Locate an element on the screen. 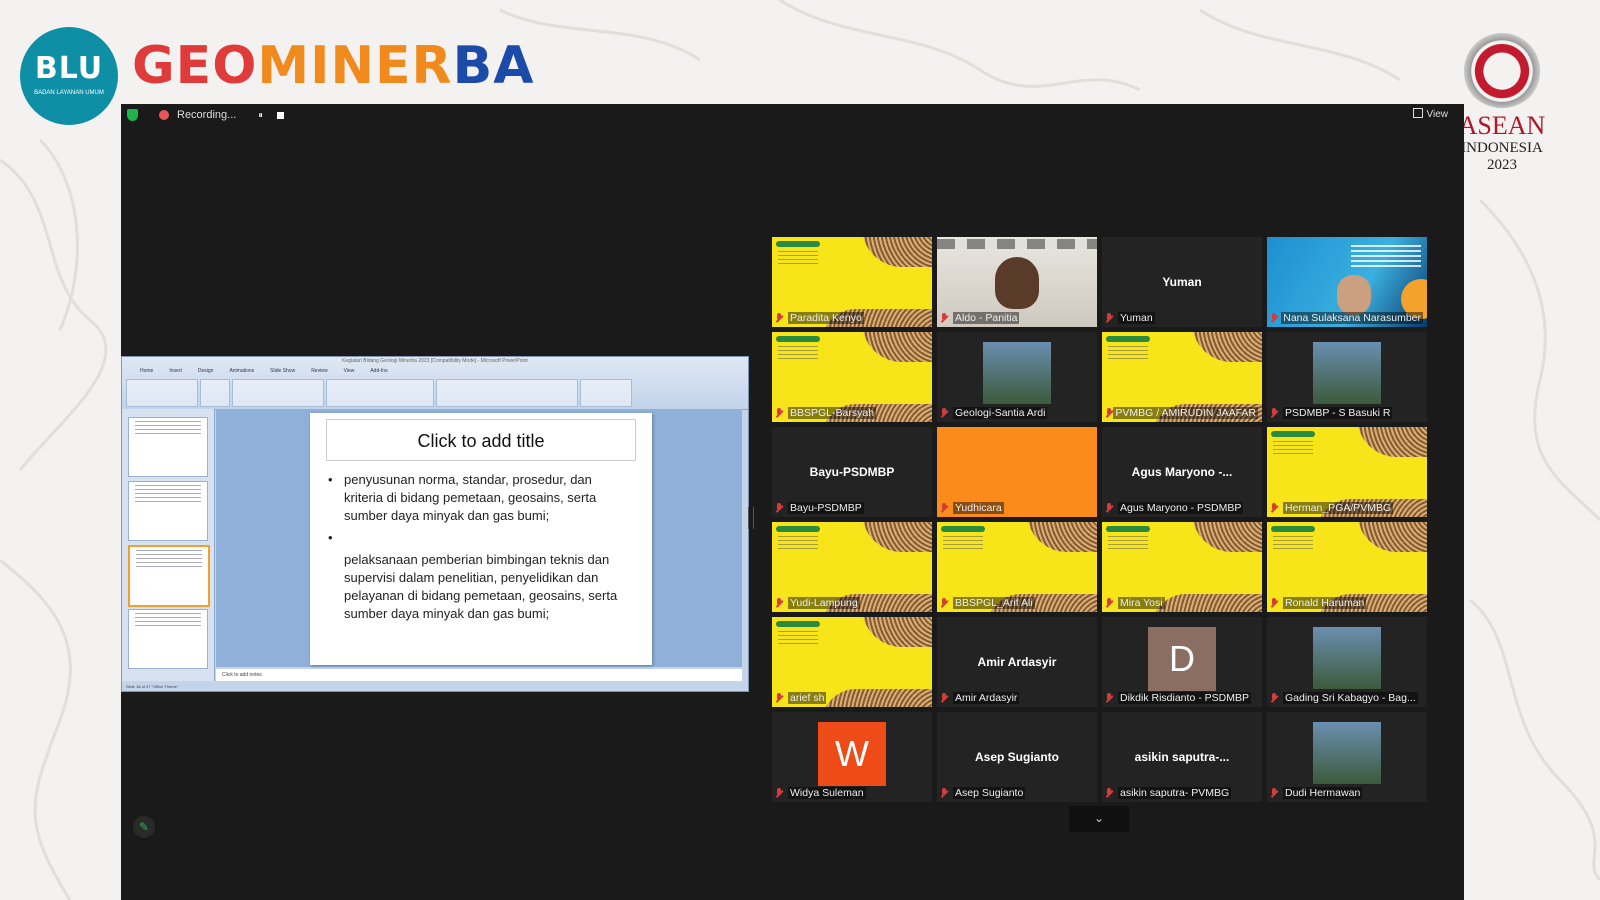  participant-name: Asep Sugianto is located at coordinates (989, 793).